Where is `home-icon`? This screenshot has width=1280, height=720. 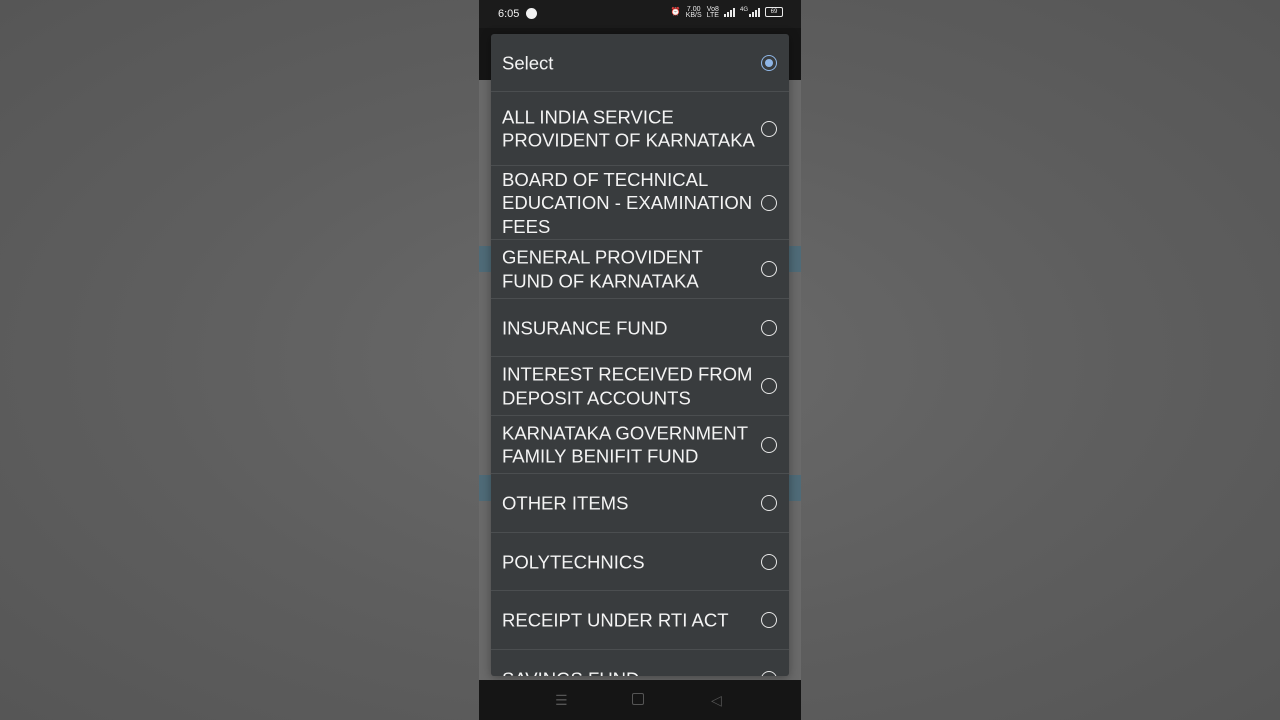
home-icon is located at coordinates (638, 700).